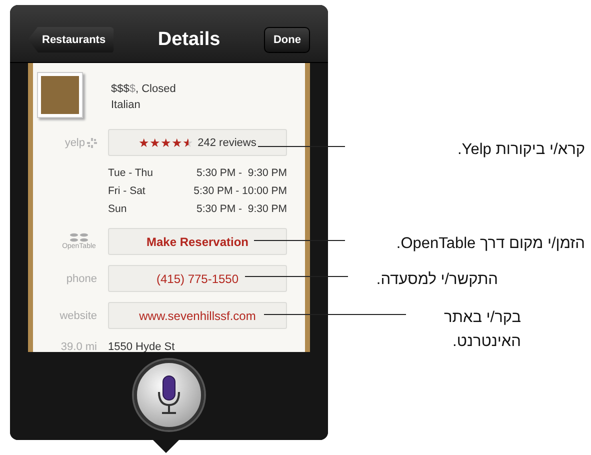  Describe the element at coordinates (189, 39) in the screenshot. I see `screen-title: Details` at that location.